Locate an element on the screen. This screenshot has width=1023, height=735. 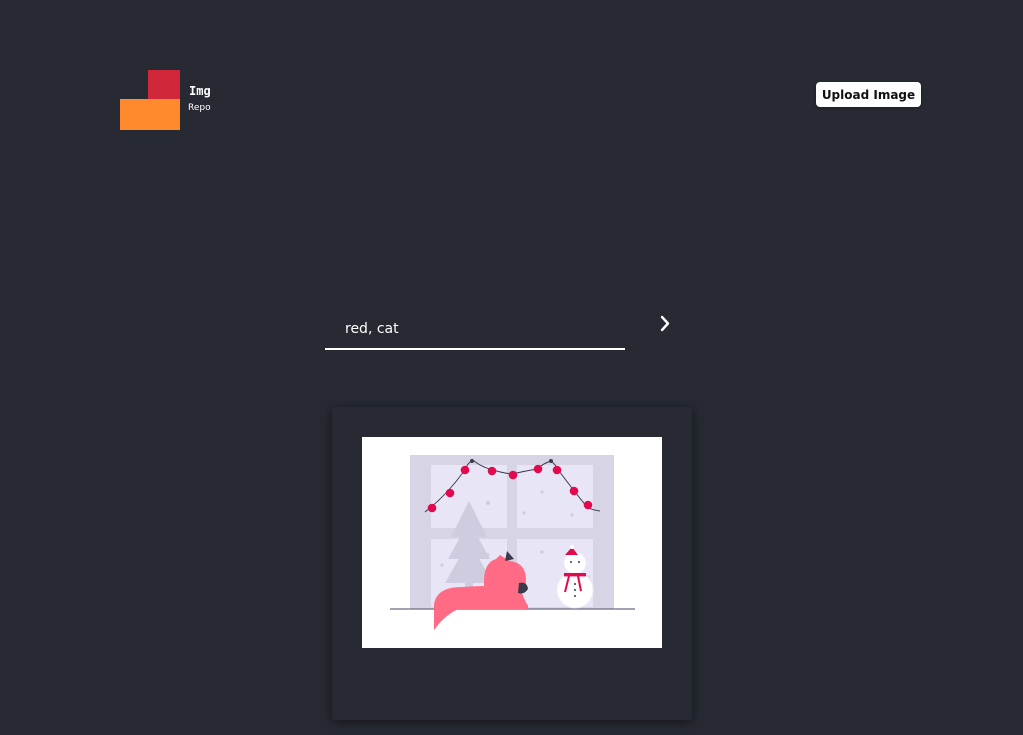
chevron-right-icon is located at coordinates (665, 323).